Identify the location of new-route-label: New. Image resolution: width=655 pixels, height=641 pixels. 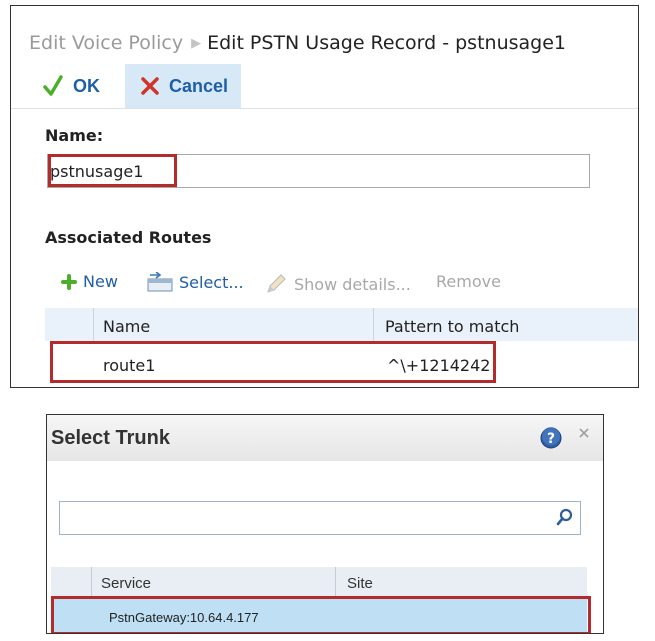
(100, 281).